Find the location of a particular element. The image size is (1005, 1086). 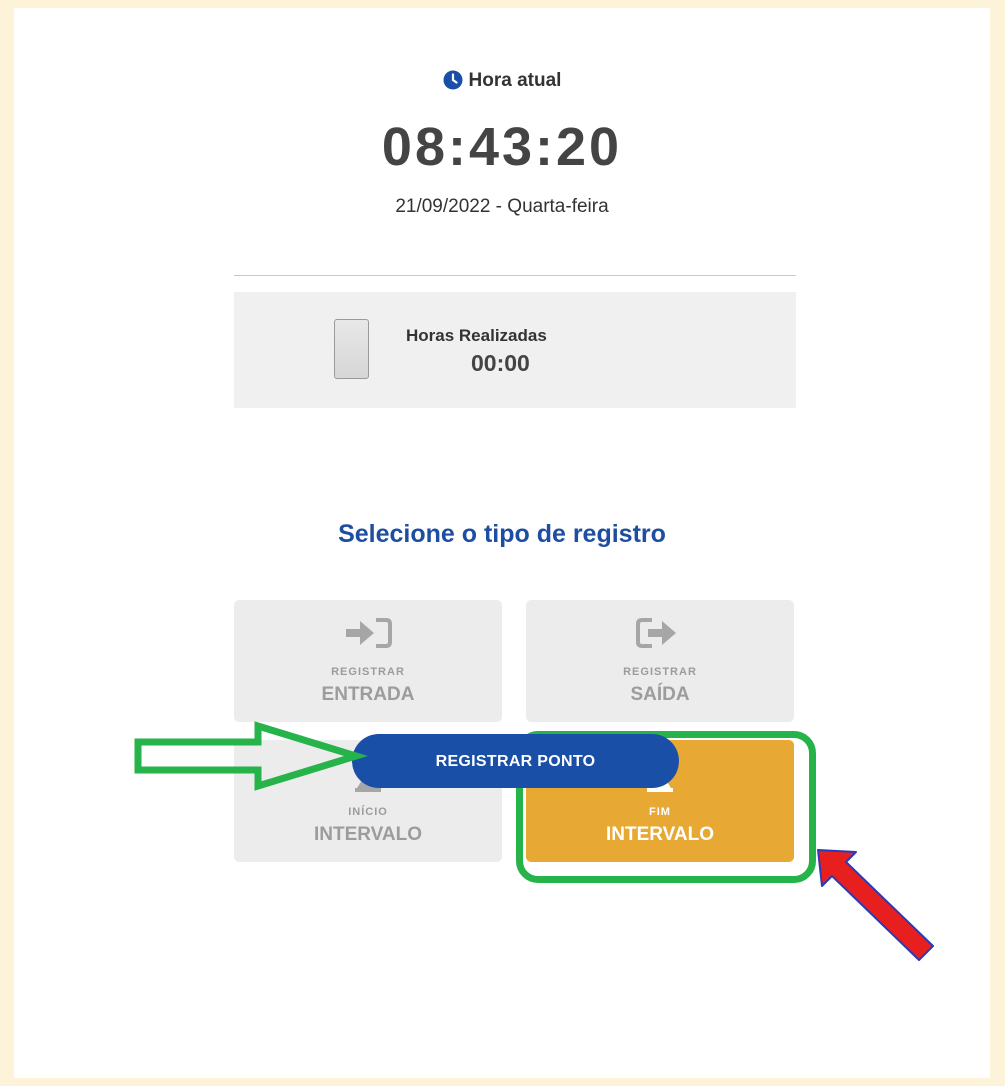

green-arrow-annotation is located at coordinates (251, 756).